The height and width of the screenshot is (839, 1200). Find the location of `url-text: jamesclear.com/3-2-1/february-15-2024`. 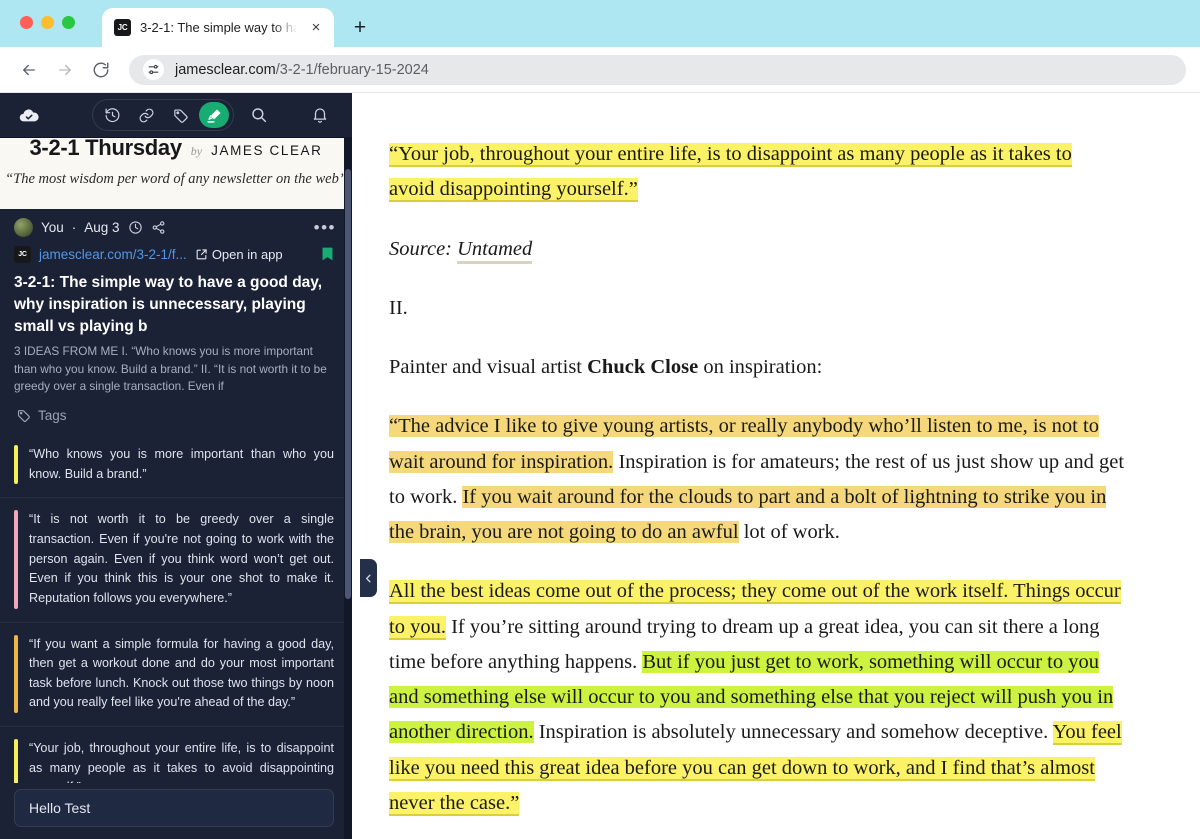

url-text: jamesclear.com/3-2-1/february-15-2024 is located at coordinates (302, 70).